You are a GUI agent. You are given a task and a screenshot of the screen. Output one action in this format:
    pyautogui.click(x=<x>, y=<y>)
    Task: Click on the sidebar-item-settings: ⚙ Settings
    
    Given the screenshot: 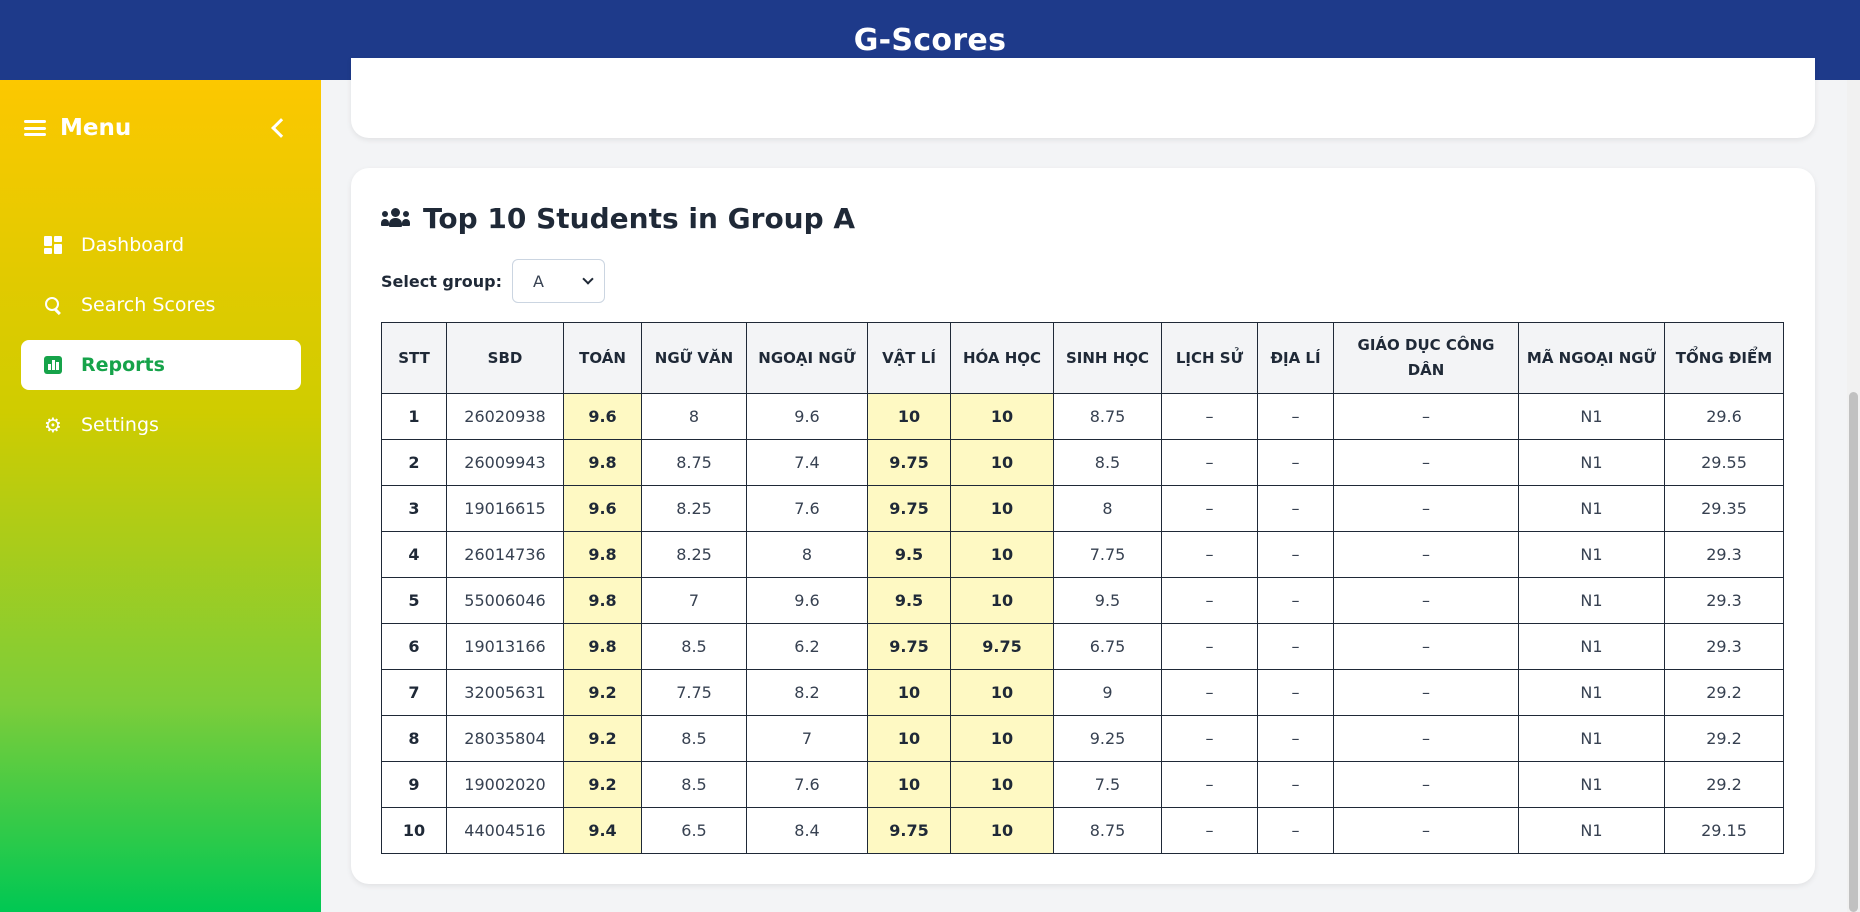 What is the action you would take?
    pyautogui.click(x=161, y=425)
    